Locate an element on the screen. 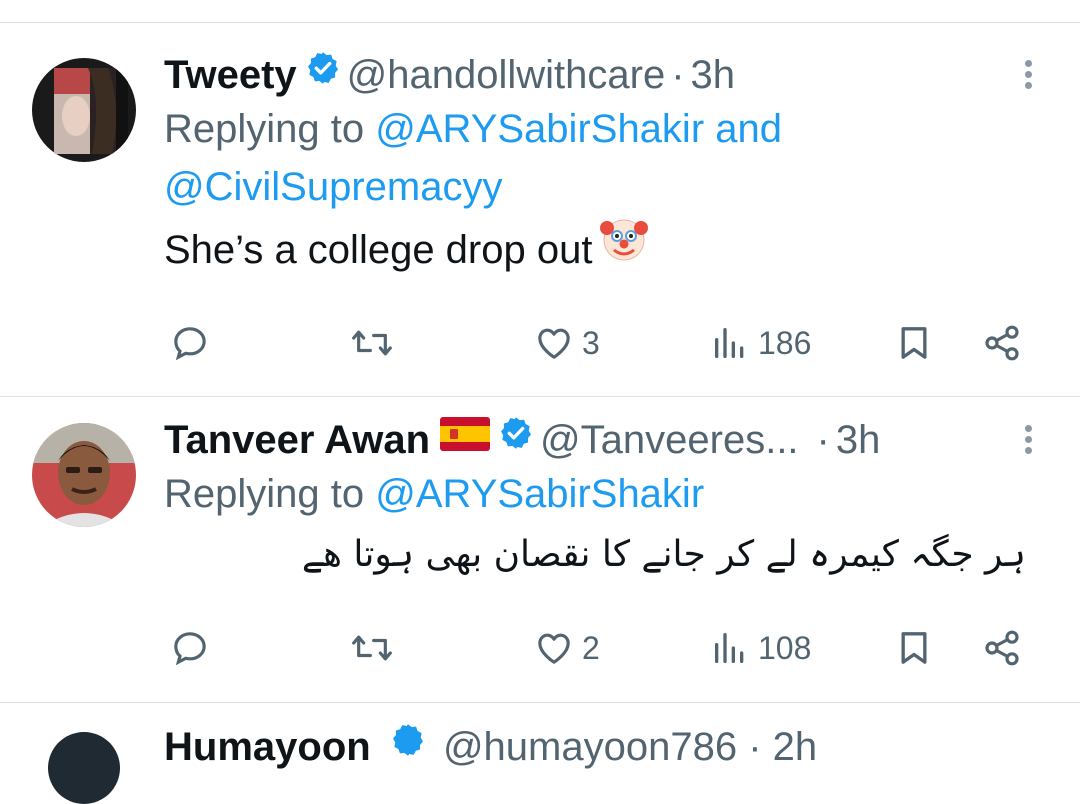  timestamp: 2h is located at coordinates (795, 747).